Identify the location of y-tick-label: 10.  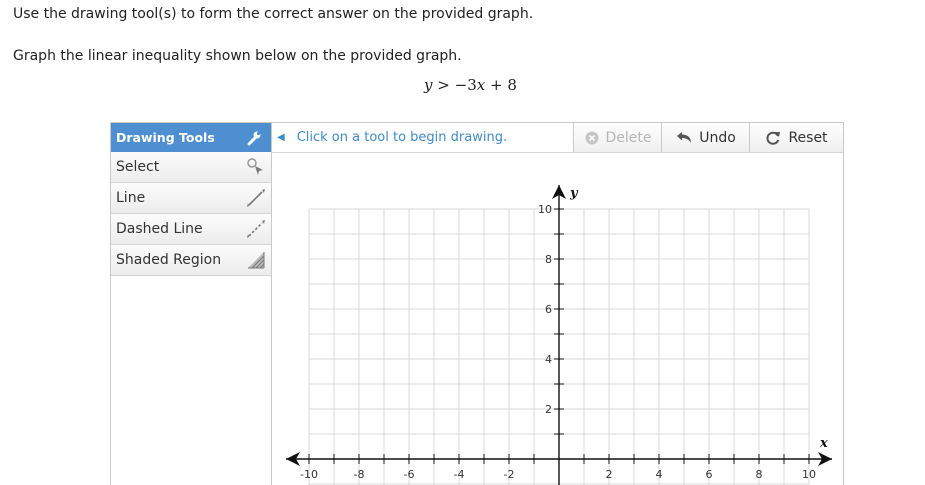
(545, 209).